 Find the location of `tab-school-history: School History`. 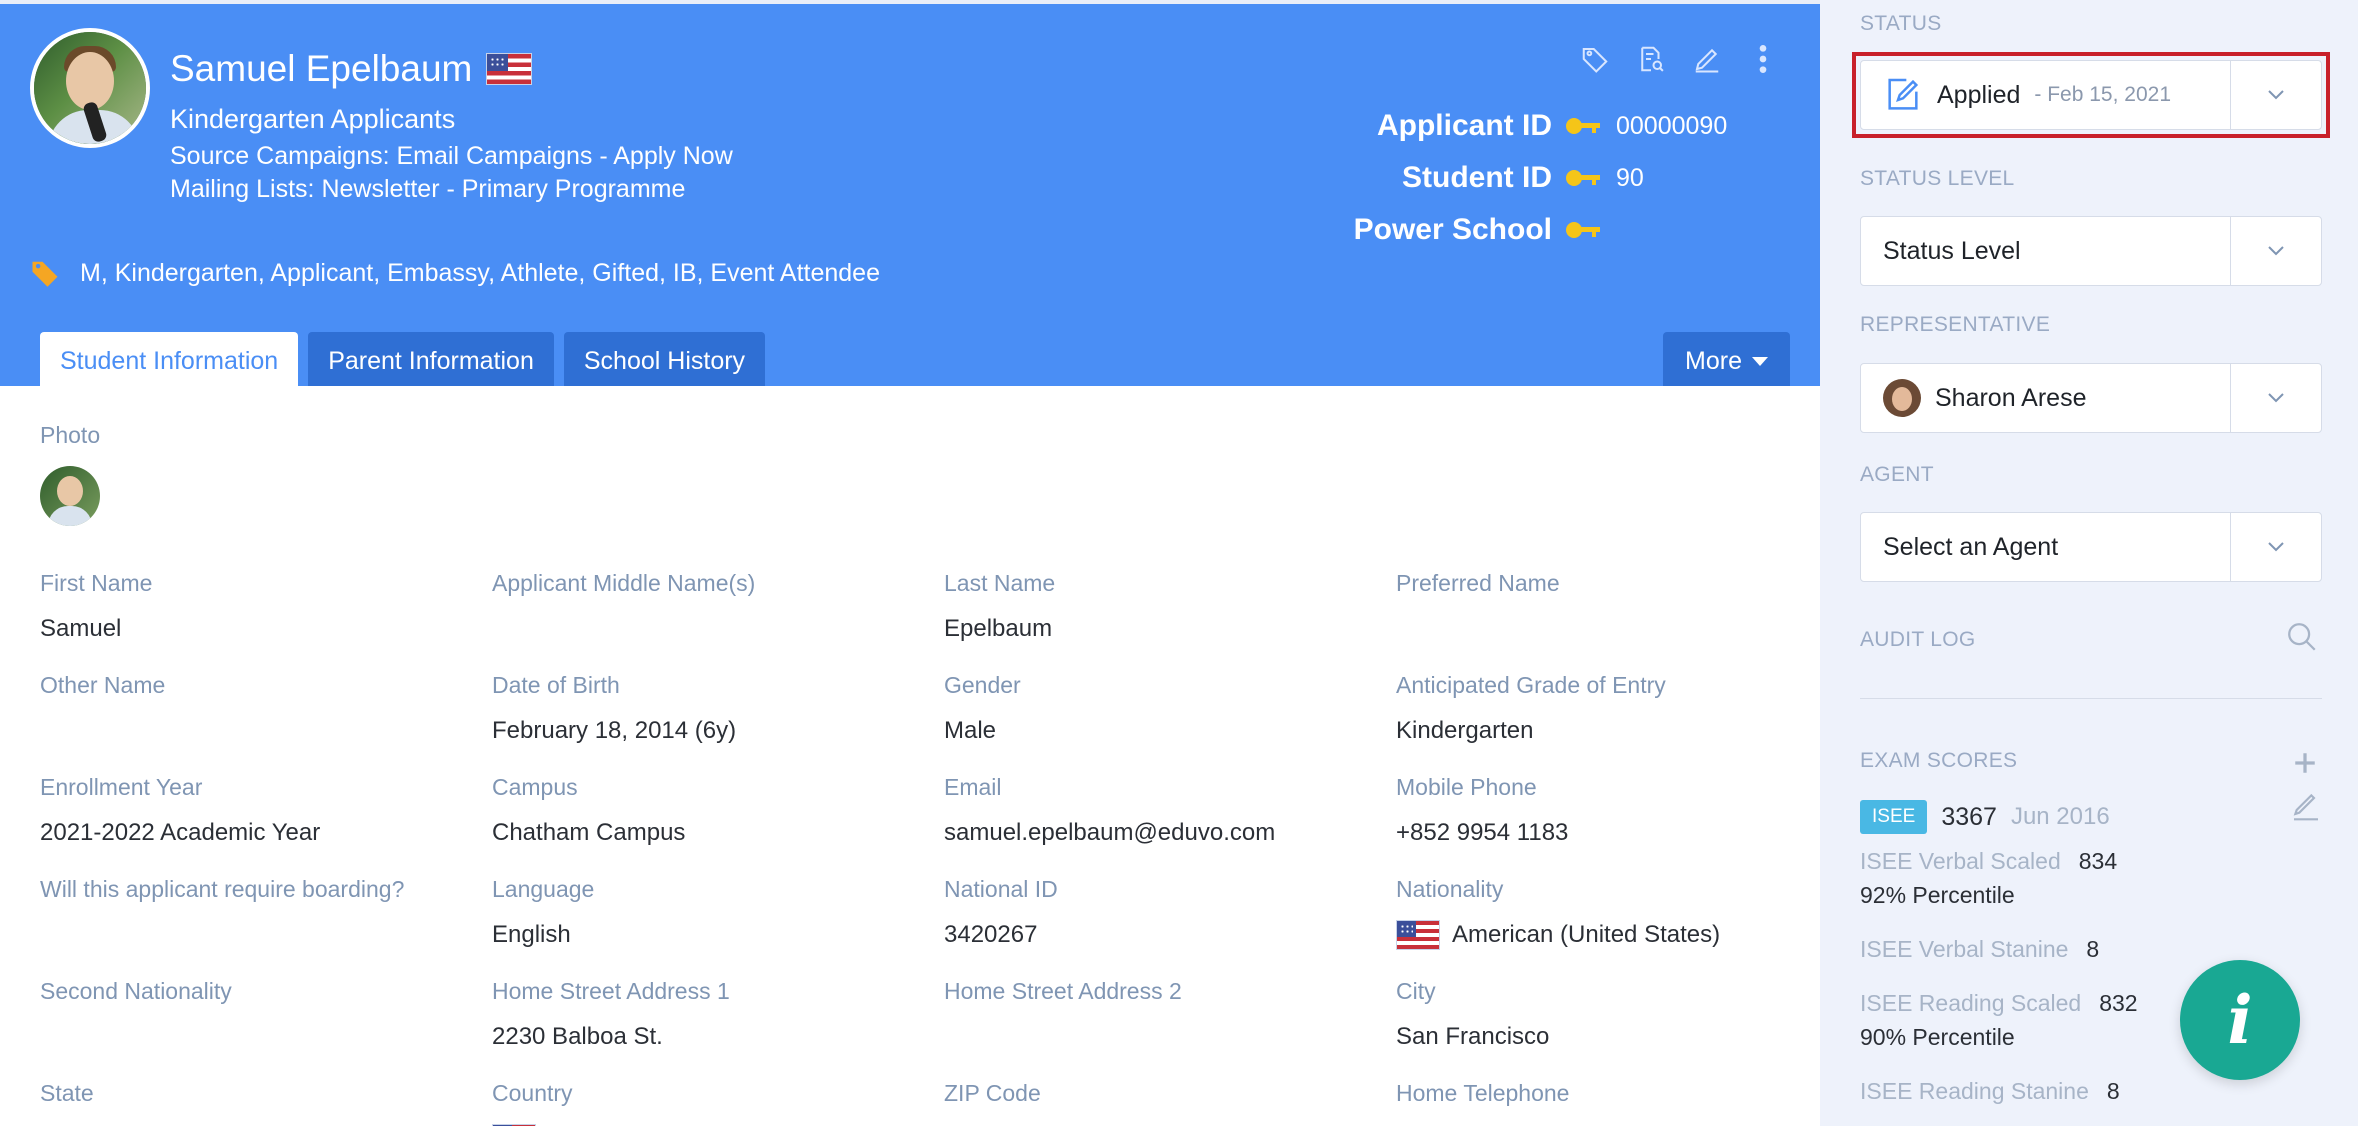

tab-school-history: School History is located at coordinates (664, 361).